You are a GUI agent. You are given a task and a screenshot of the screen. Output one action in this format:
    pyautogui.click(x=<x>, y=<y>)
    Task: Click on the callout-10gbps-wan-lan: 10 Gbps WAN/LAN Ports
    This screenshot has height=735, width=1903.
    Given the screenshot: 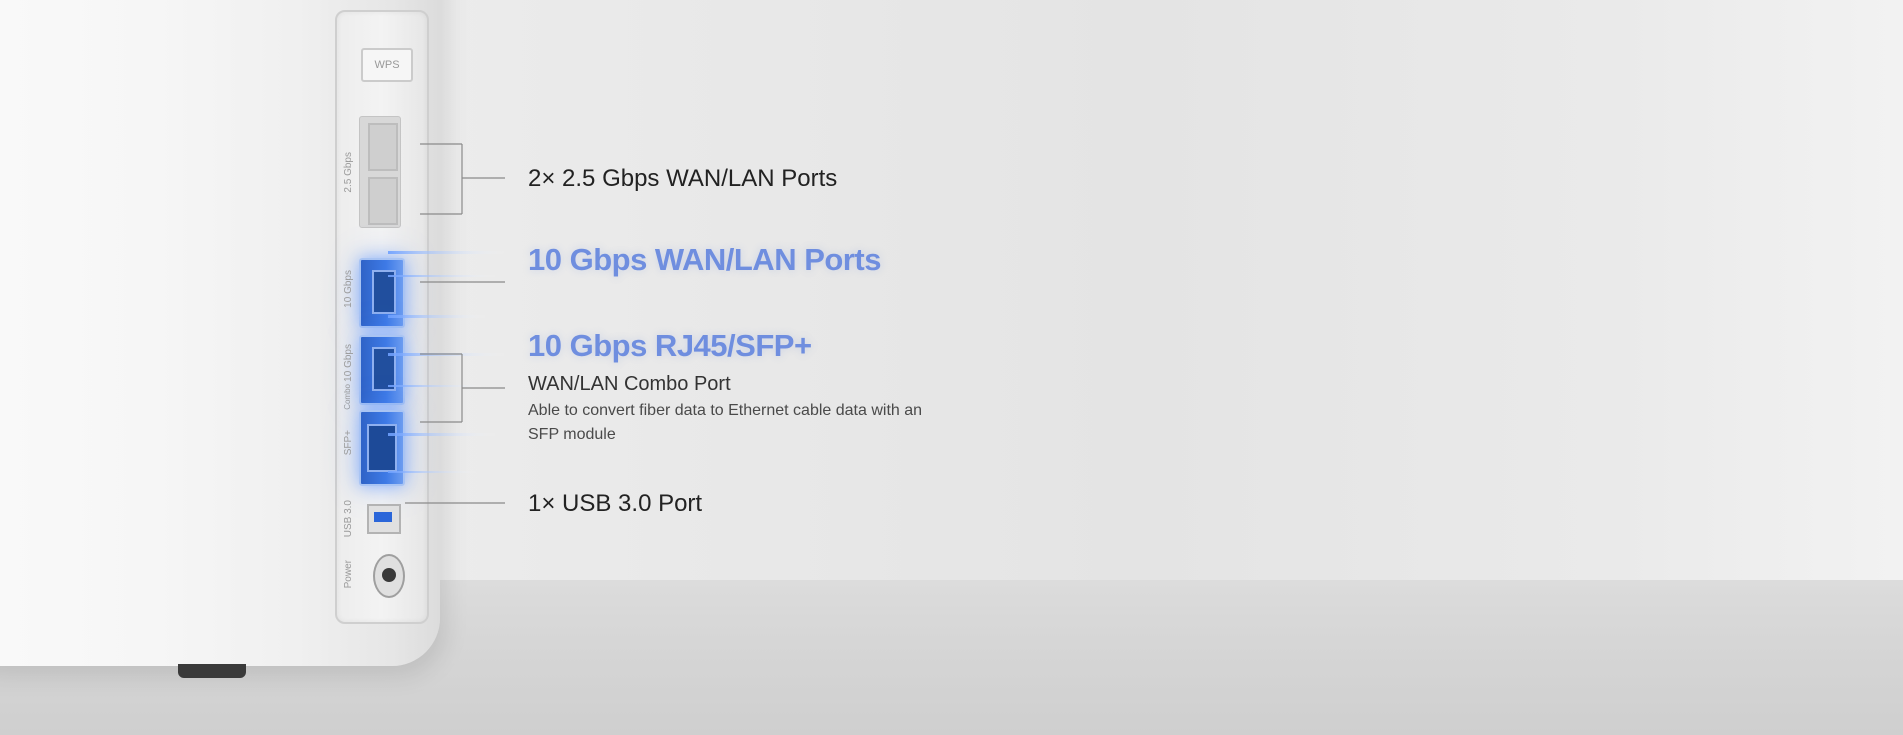 What is the action you would take?
    pyautogui.click(x=704, y=259)
    